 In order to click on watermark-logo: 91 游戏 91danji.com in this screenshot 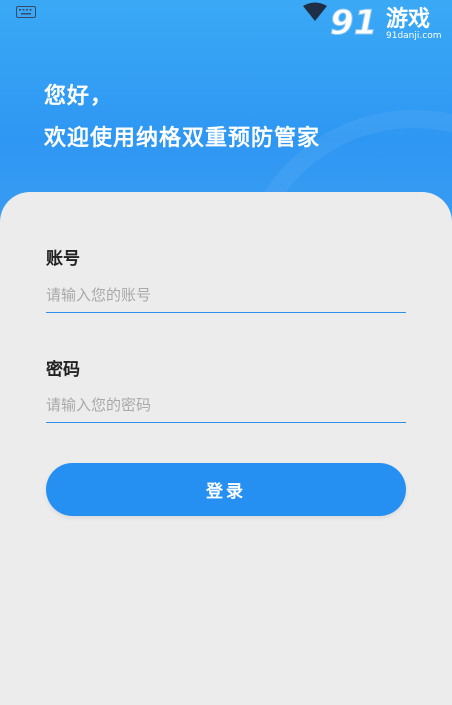, I will do `click(386, 23)`.